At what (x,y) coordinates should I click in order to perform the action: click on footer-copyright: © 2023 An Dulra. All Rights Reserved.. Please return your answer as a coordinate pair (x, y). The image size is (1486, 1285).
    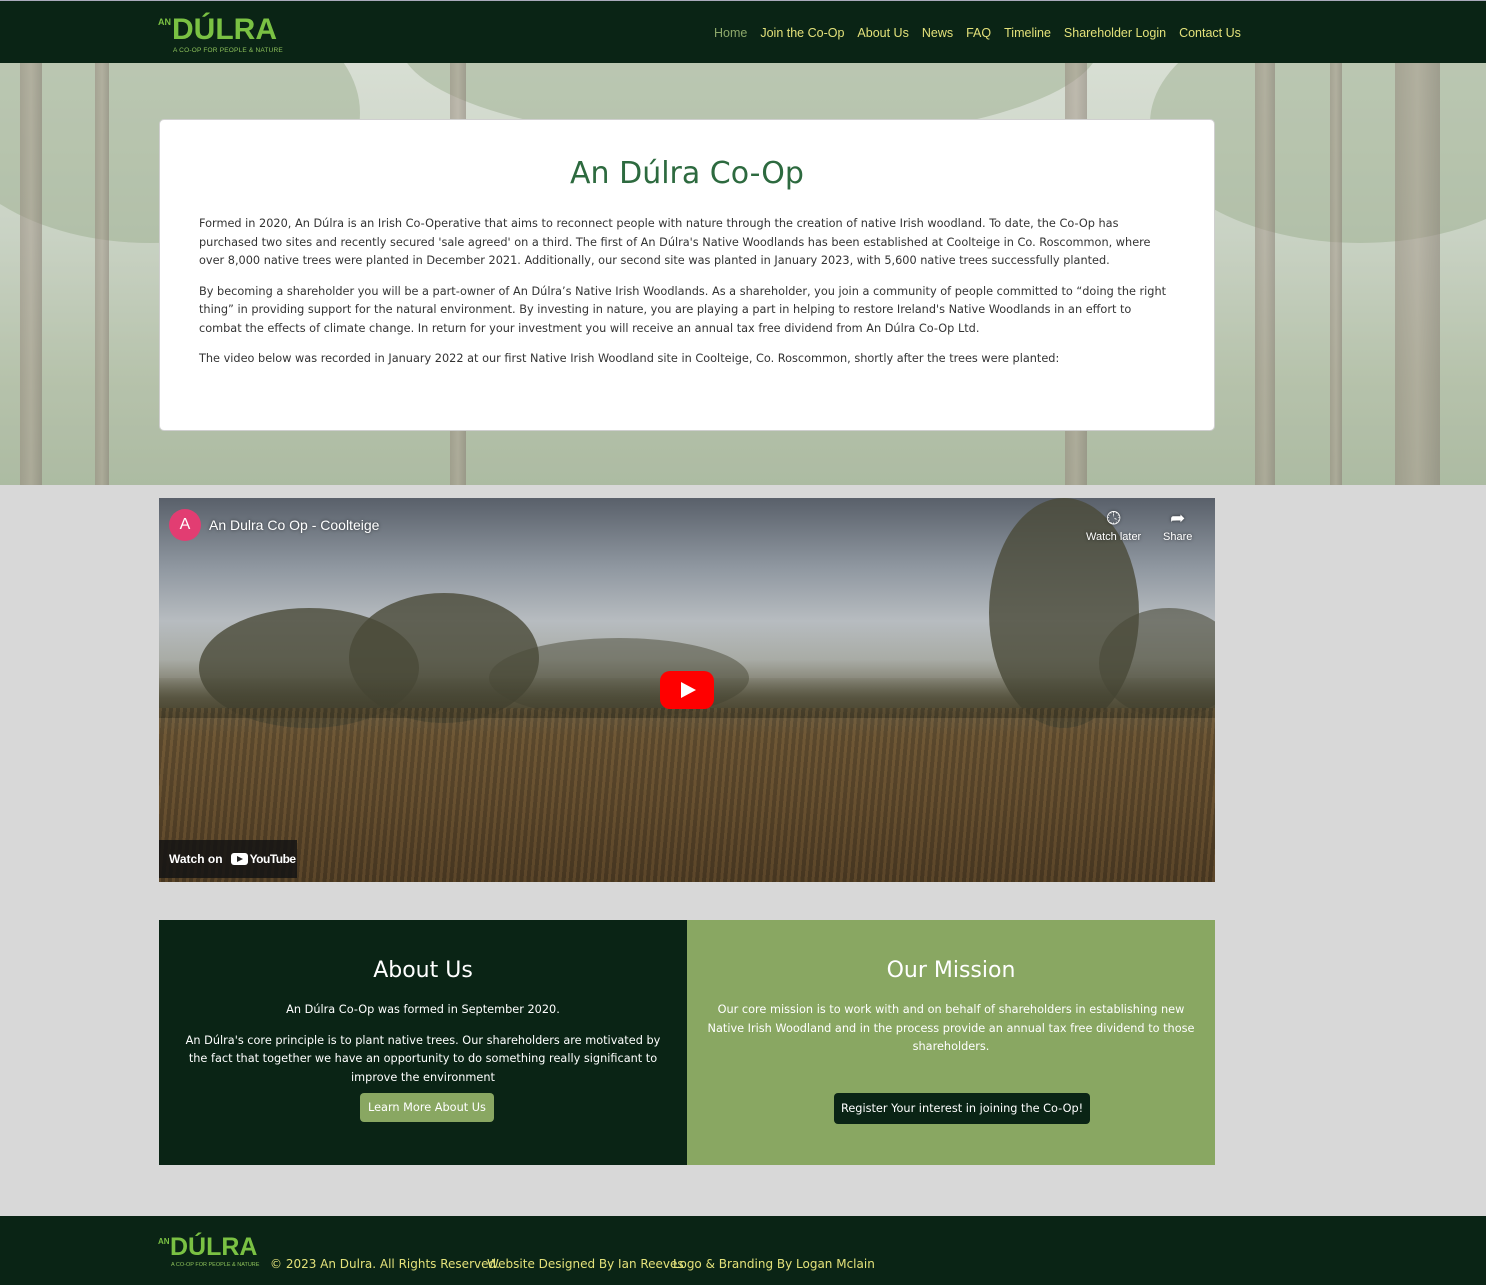
    Looking at the image, I should click on (385, 1264).